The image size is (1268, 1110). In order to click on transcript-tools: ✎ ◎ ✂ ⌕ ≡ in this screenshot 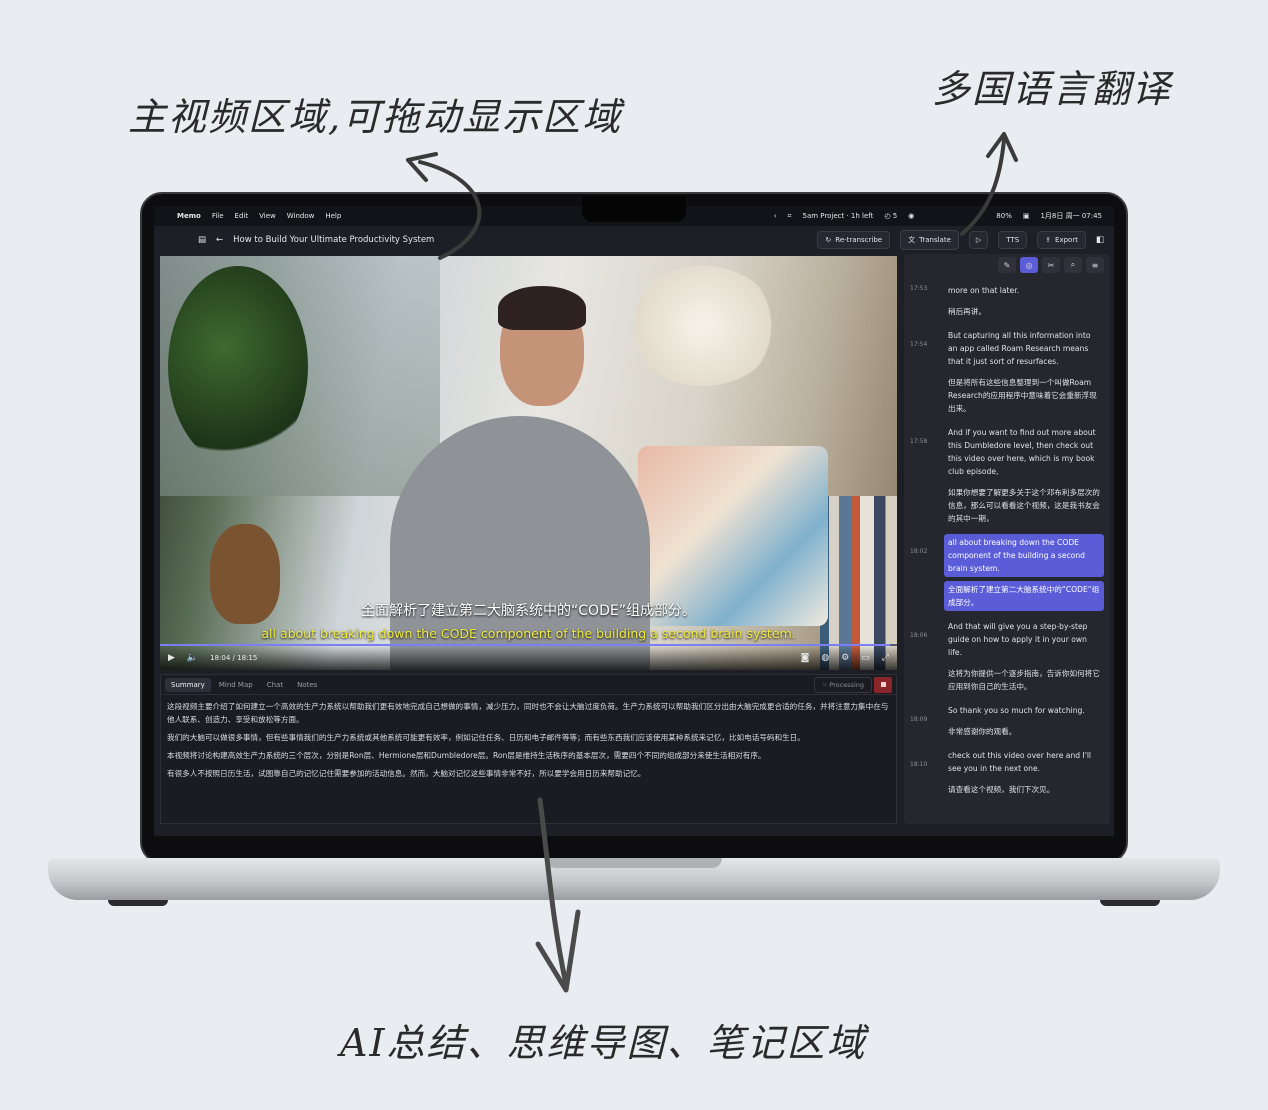, I will do `click(1007, 265)`.